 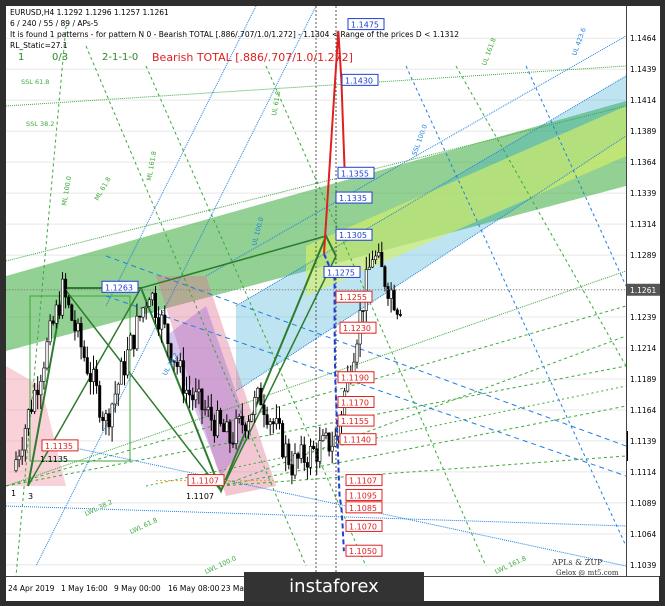 I want to click on level-label-blue: 1.1263, so click(x=119, y=287).